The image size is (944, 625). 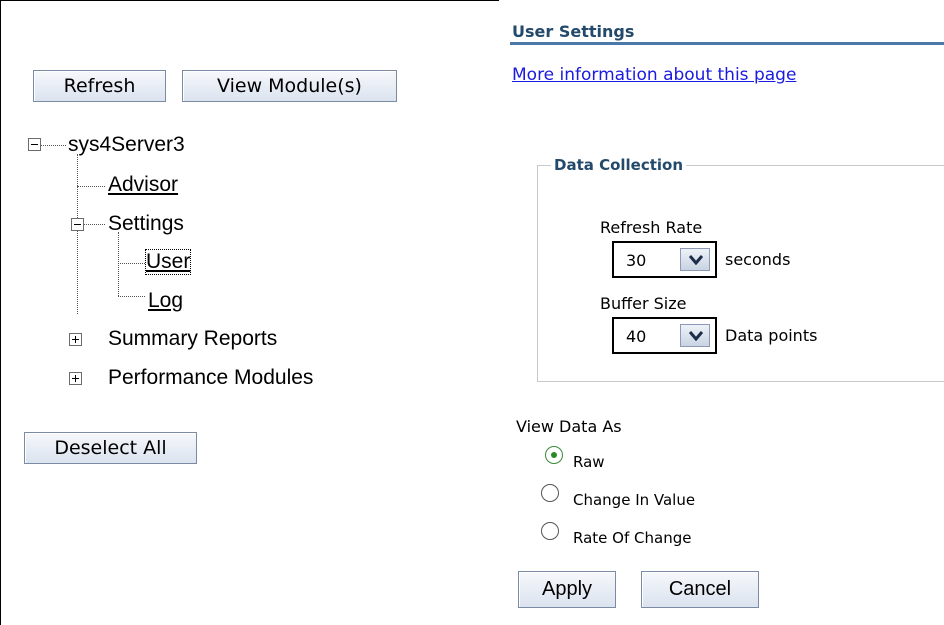 What do you see at coordinates (550, 493) in the screenshot?
I see `radio-change-in-value` at bounding box center [550, 493].